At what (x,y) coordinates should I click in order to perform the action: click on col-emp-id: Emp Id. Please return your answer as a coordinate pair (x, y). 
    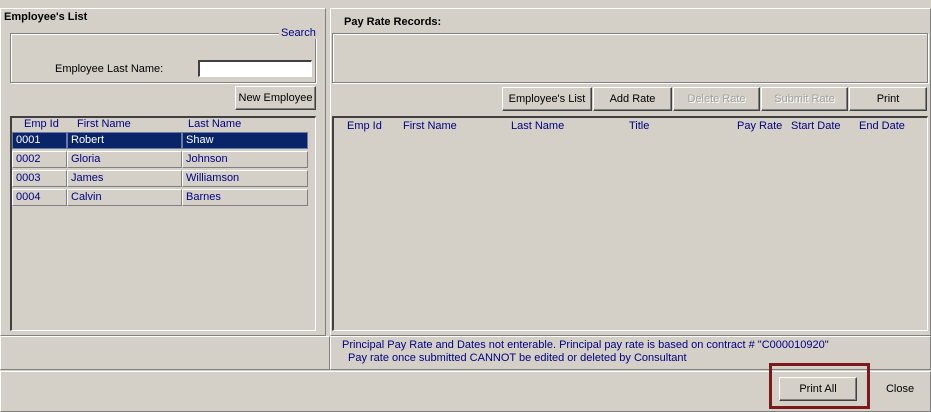
    Looking at the image, I should click on (41, 124).